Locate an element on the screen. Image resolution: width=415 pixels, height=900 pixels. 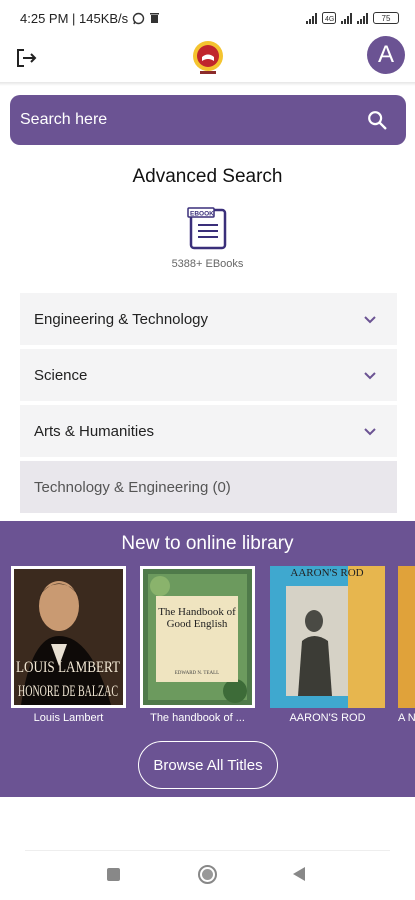
category-label: Engineering & Technology is located at coordinates (121, 319).